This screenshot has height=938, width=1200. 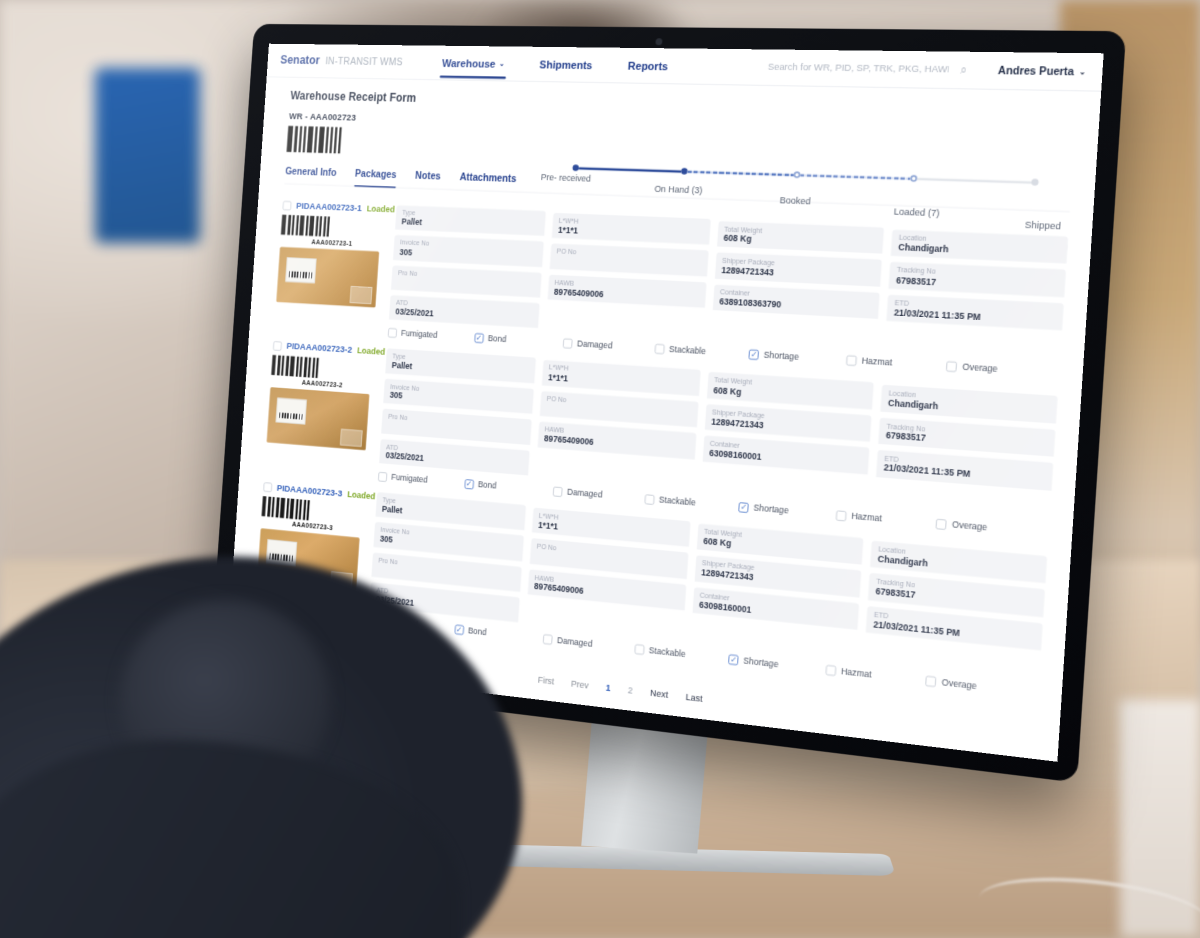 What do you see at coordinates (388, 560) in the screenshot?
I see `field-label: Pro No` at bounding box center [388, 560].